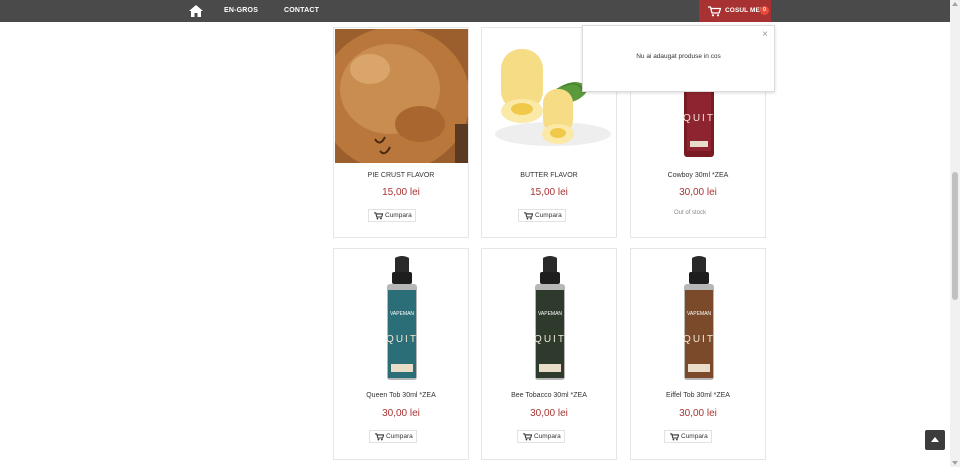 The image size is (960, 467). I want to click on product-image-bottle-teal: VAPEMAN QUIT, so click(401, 317).